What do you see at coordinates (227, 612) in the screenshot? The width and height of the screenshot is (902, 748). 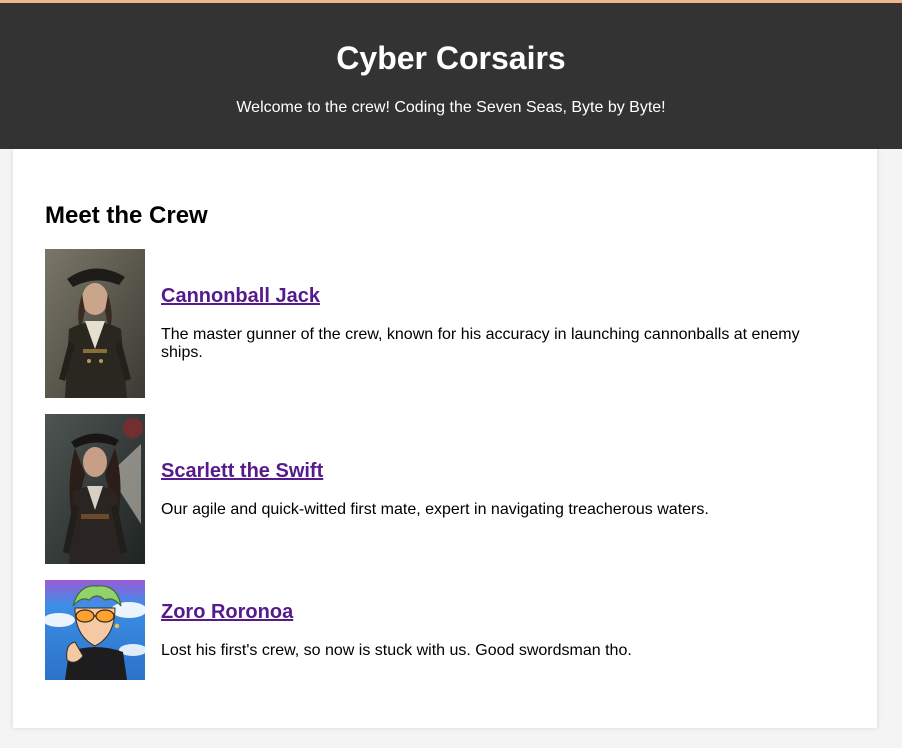 I see `crew-member-name-link: Zoro Roronoa` at bounding box center [227, 612].